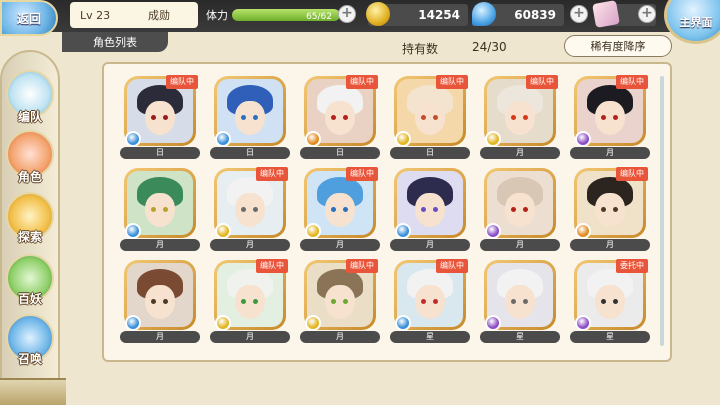  Describe the element at coordinates (579, 14) in the screenshot. I see `add-gems-button: +` at that location.